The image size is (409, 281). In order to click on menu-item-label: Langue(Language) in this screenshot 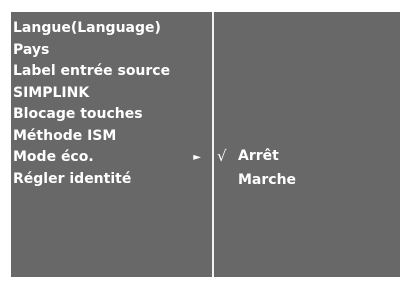, I will do `click(87, 28)`.